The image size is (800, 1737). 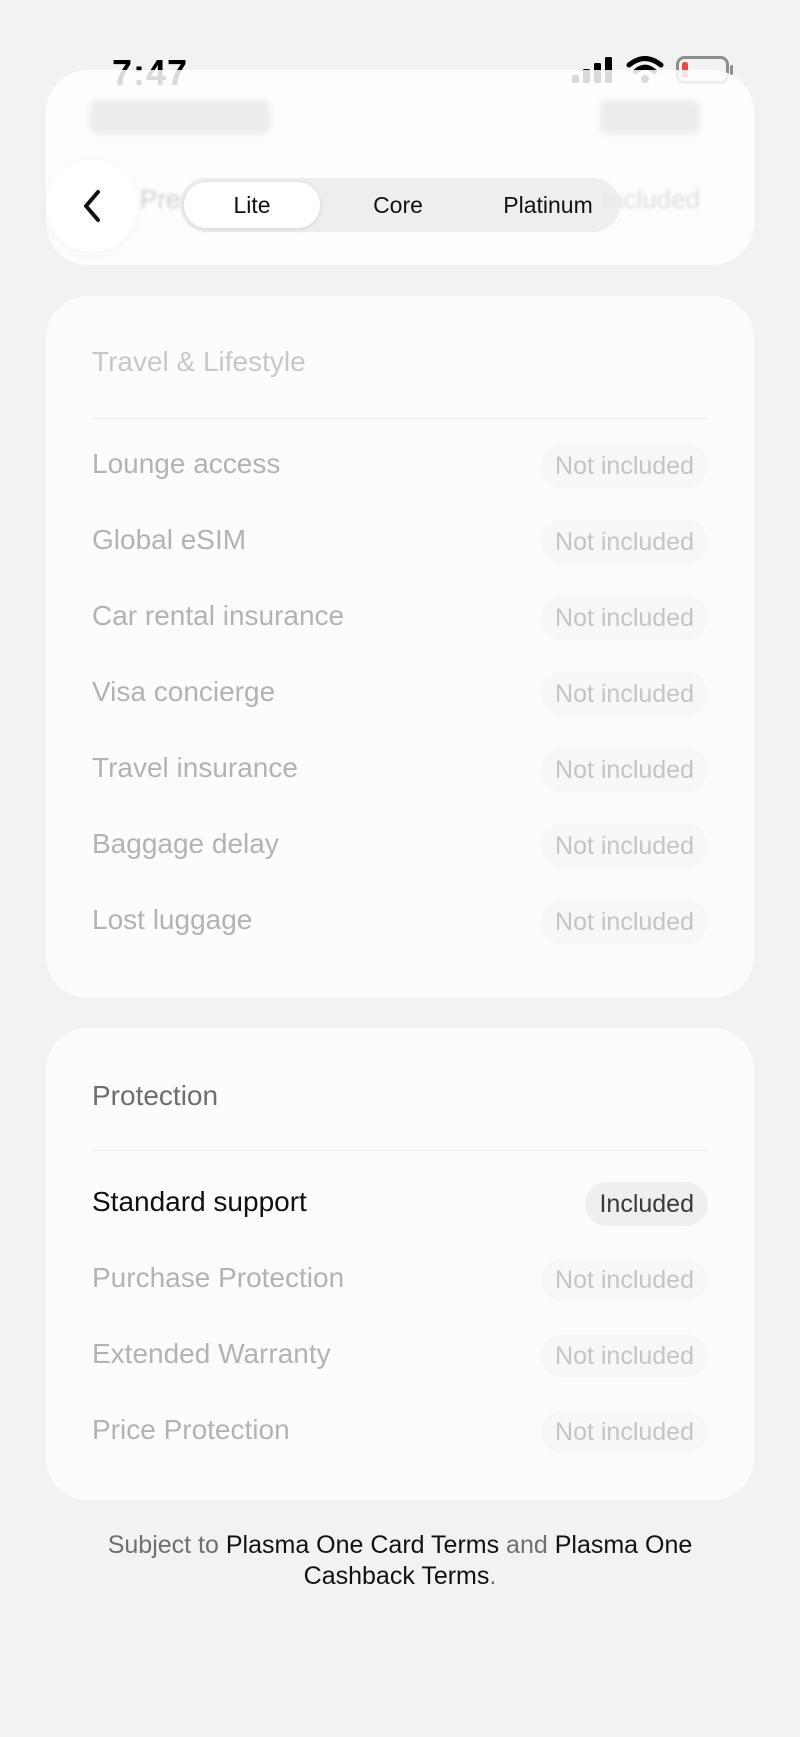 What do you see at coordinates (172, 919) in the screenshot?
I see `feature-label: Lost luggage` at bounding box center [172, 919].